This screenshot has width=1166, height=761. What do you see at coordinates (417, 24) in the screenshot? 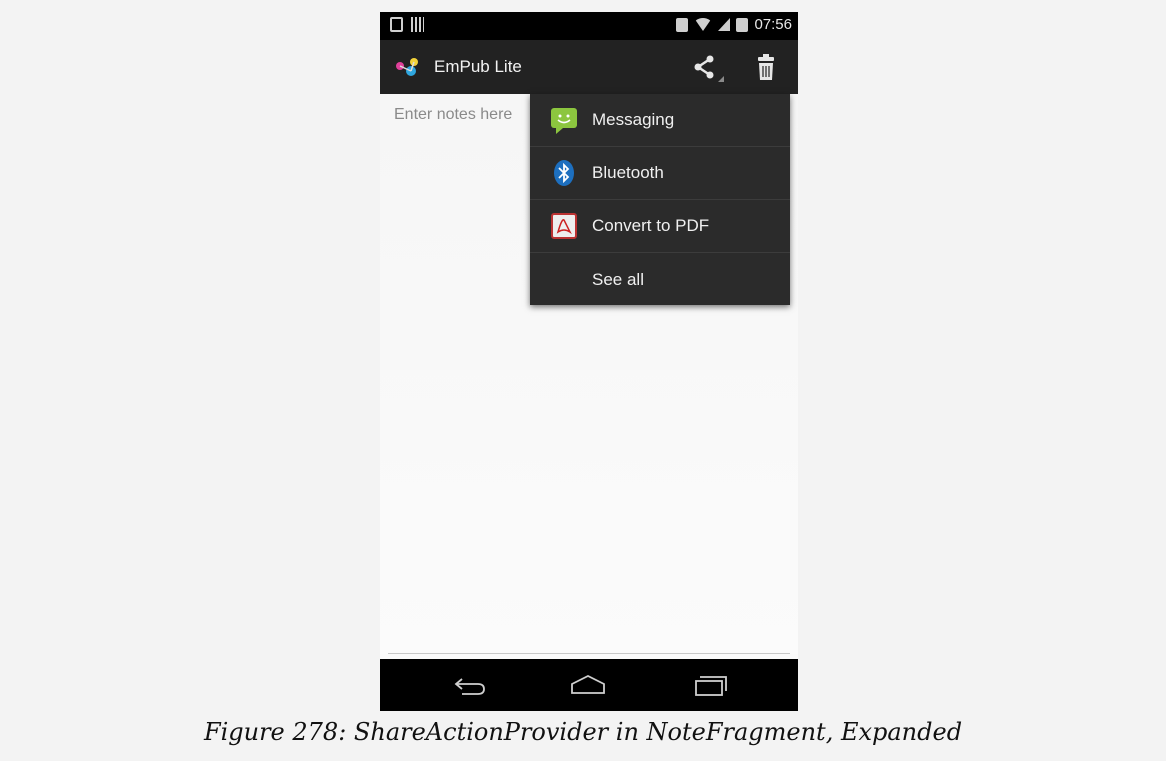
I see `barcode-icon` at bounding box center [417, 24].